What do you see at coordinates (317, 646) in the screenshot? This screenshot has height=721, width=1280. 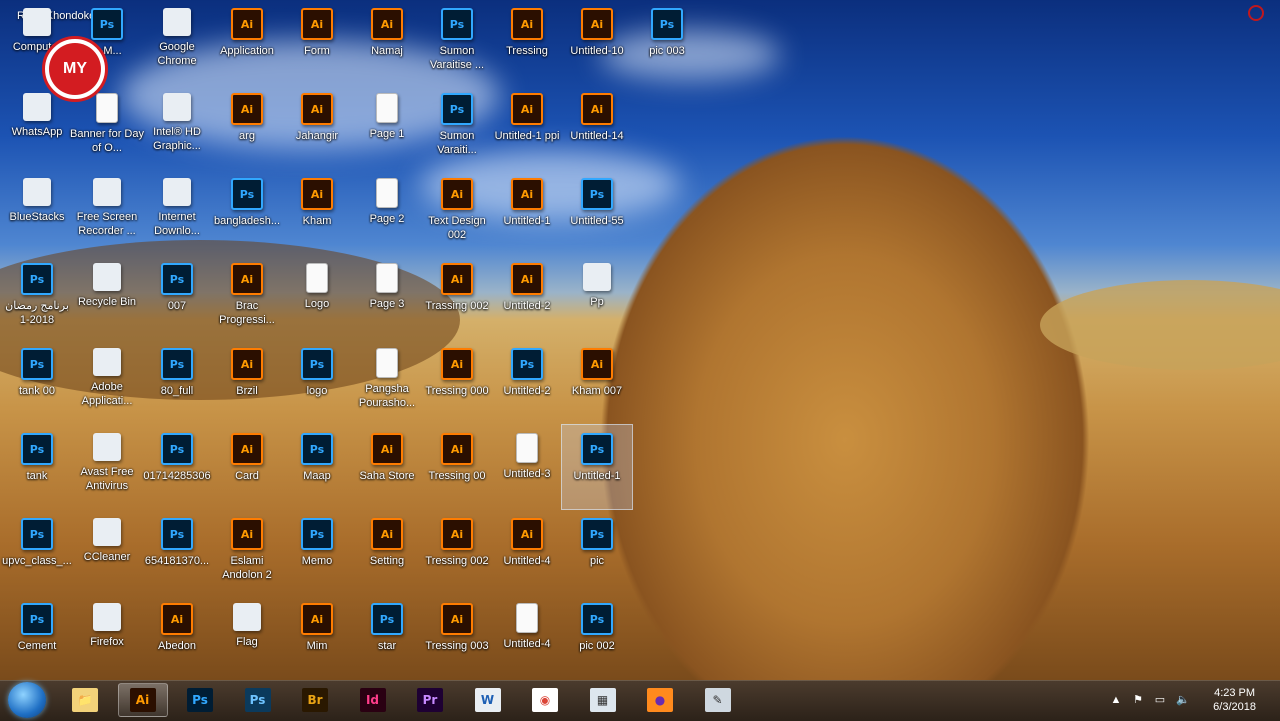 I see `desktop-icon-label: Mim` at bounding box center [317, 646].